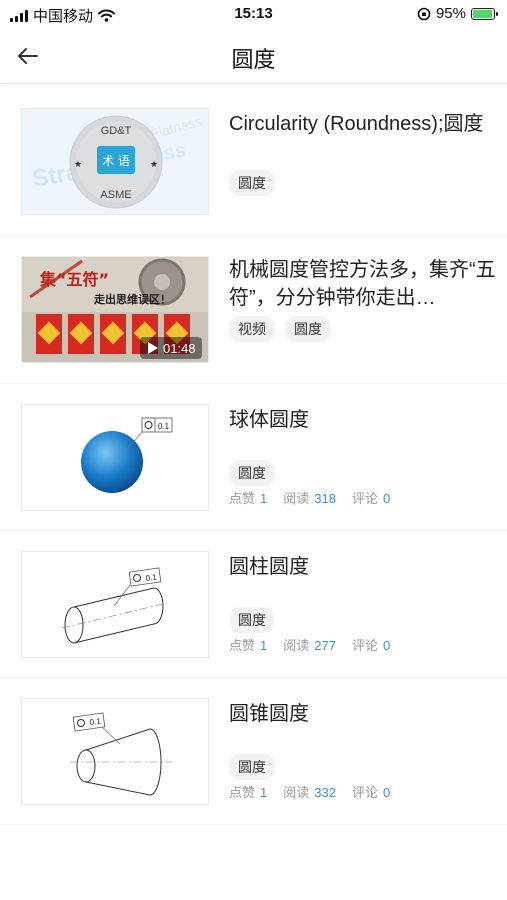  I want to click on status-right: 95%, so click(457, 13).